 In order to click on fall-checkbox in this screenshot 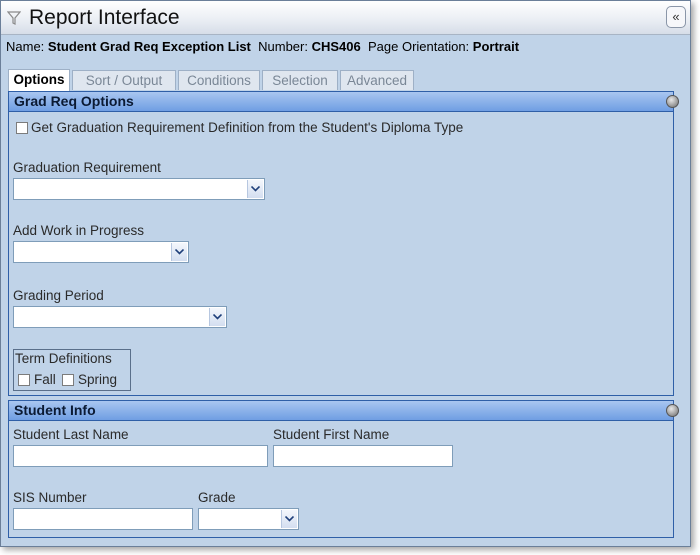, I will do `click(24, 380)`.